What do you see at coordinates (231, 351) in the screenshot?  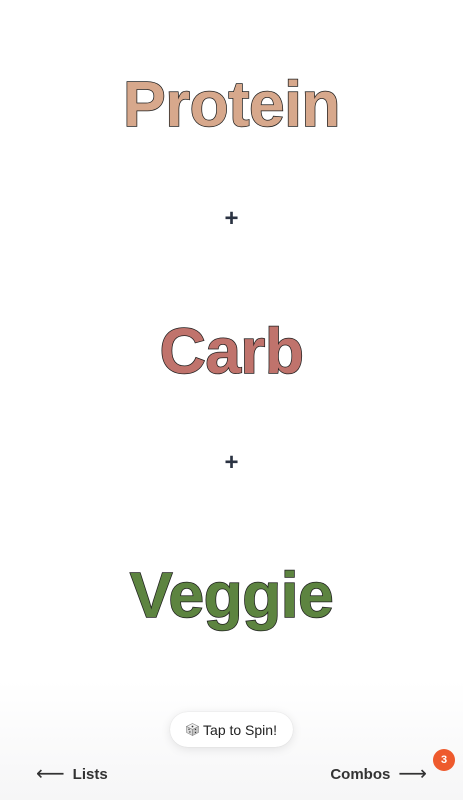 I see `carb-word: Carb` at bounding box center [231, 351].